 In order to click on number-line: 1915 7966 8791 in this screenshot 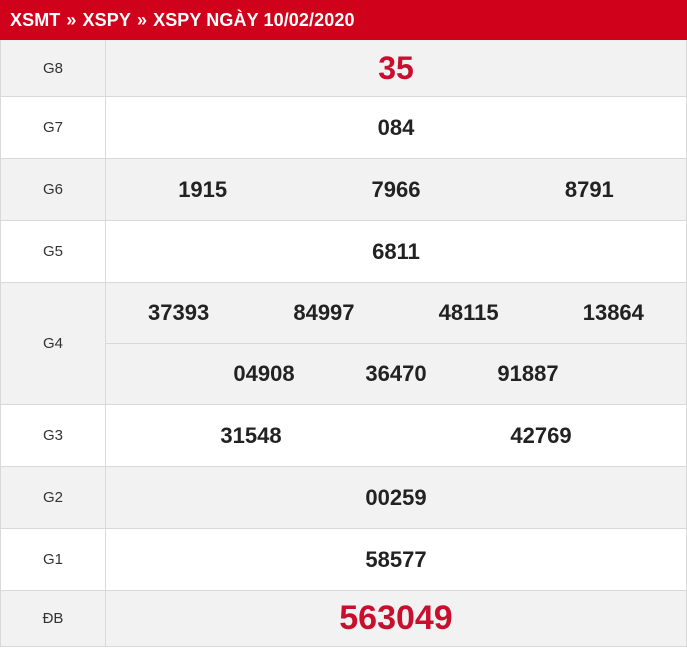, I will do `click(396, 189)`.